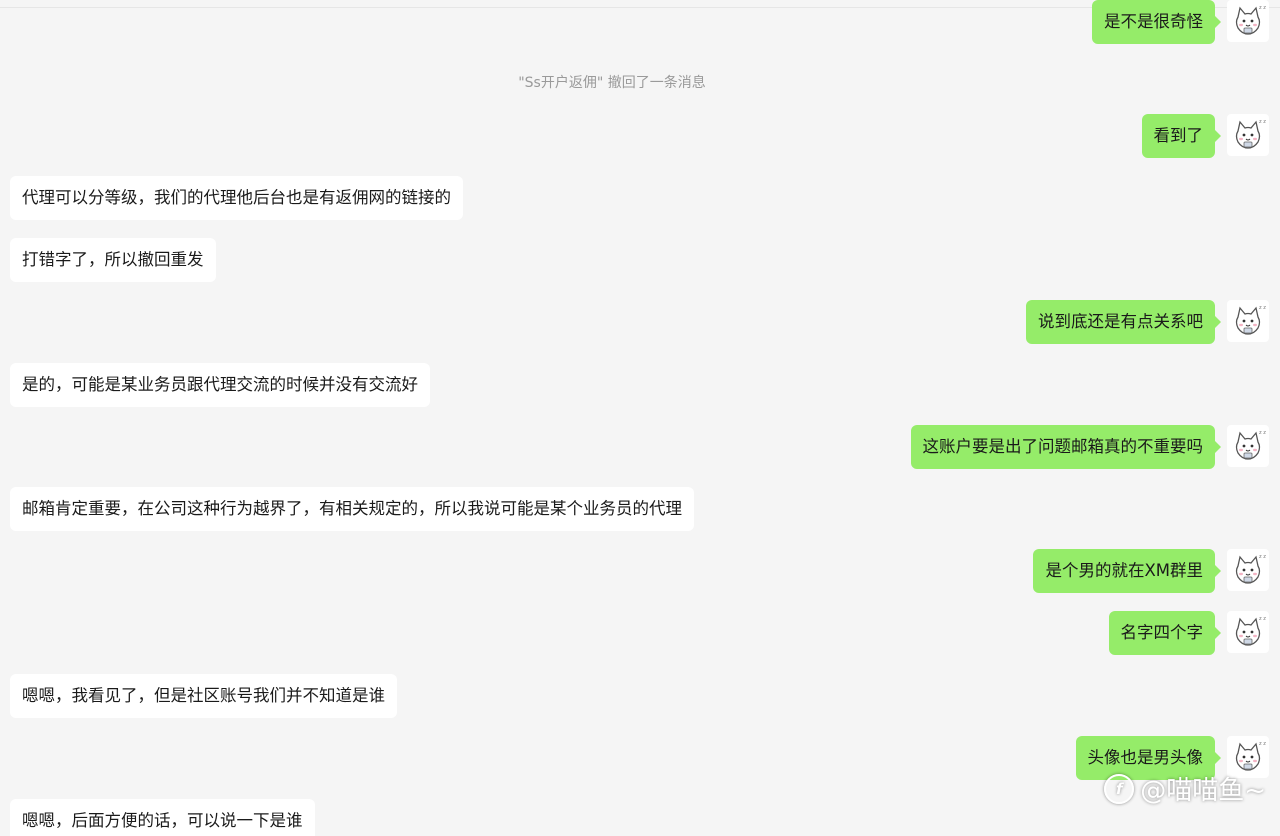 This screenshot has width=1280, height=836. Describe the element at coordinates (1203, 791) in the screenshot. I see `watermark-text: @喵喵鱼~` at that location.